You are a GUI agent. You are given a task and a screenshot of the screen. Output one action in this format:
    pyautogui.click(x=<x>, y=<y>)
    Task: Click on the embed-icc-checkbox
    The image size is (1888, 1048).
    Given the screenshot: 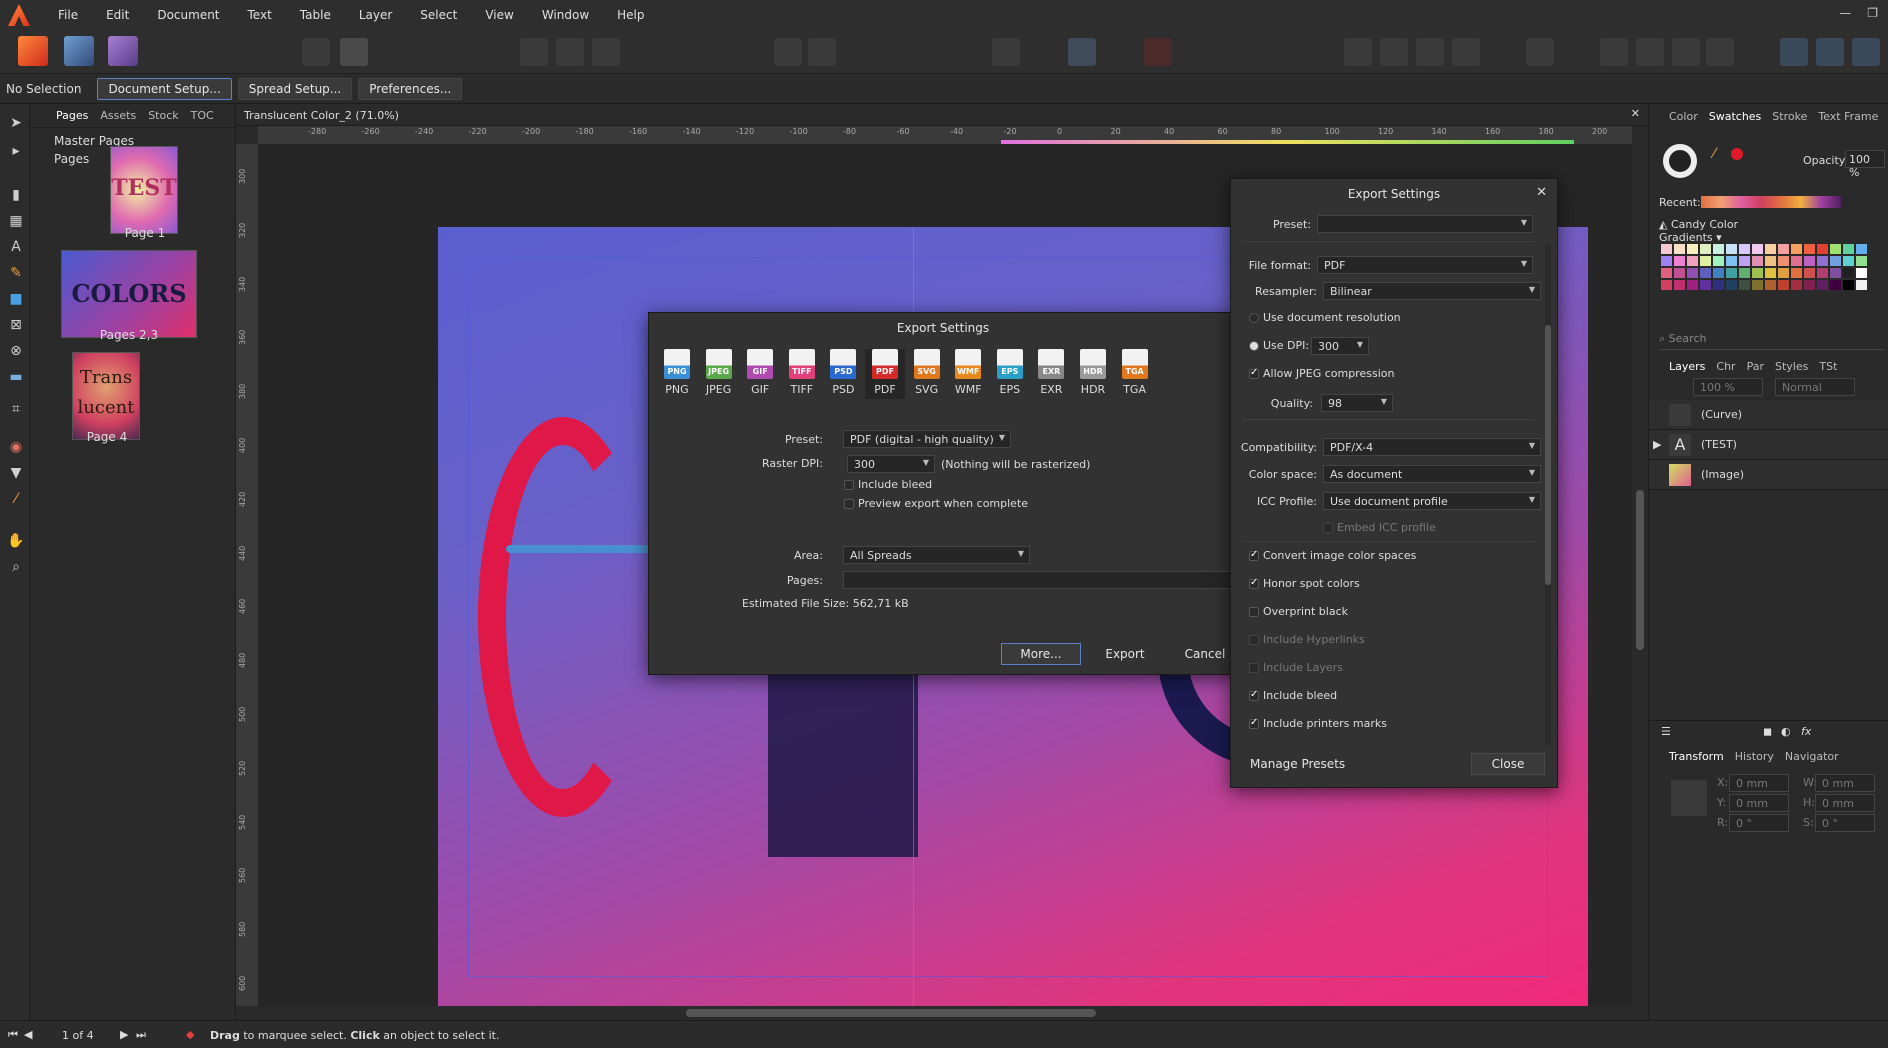 What is the action you would take?
    pyautogui.click(x=1328, y=528)
    